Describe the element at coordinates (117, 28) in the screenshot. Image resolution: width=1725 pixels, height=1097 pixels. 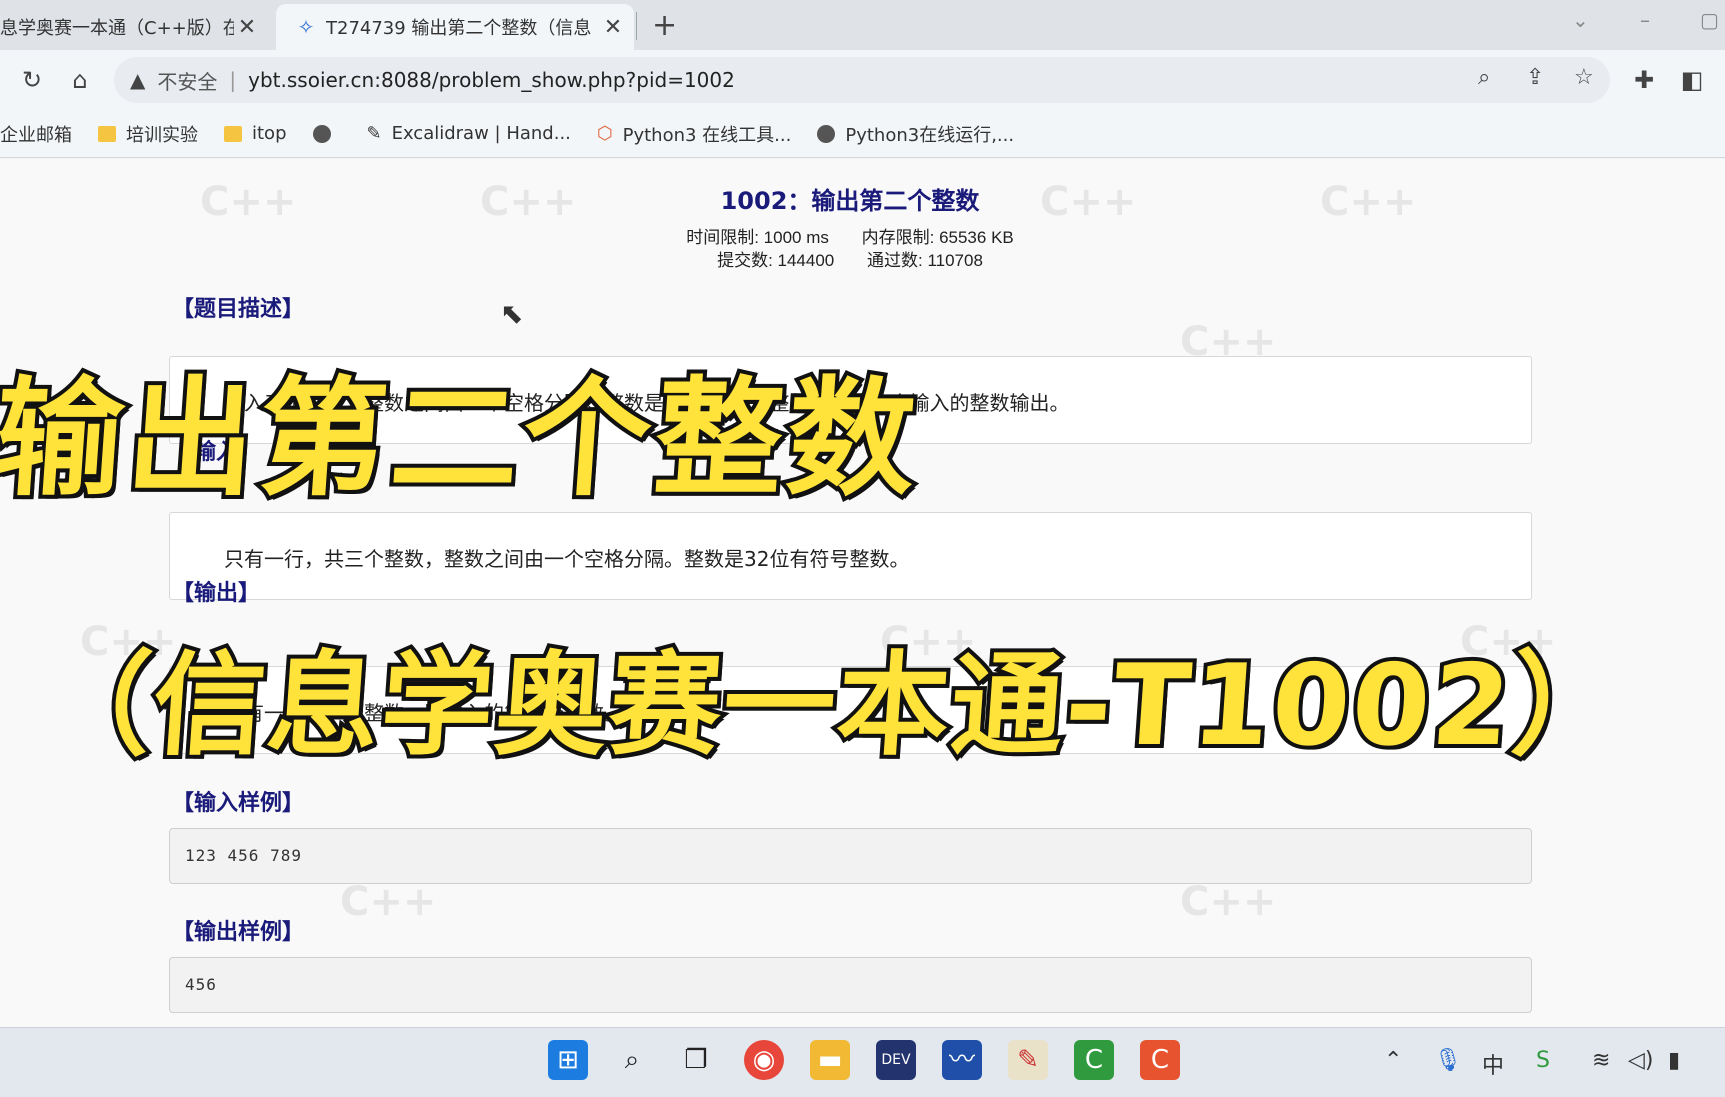
I see `tab-title: 息学奥赛一本通（C++版）在线` at that location.